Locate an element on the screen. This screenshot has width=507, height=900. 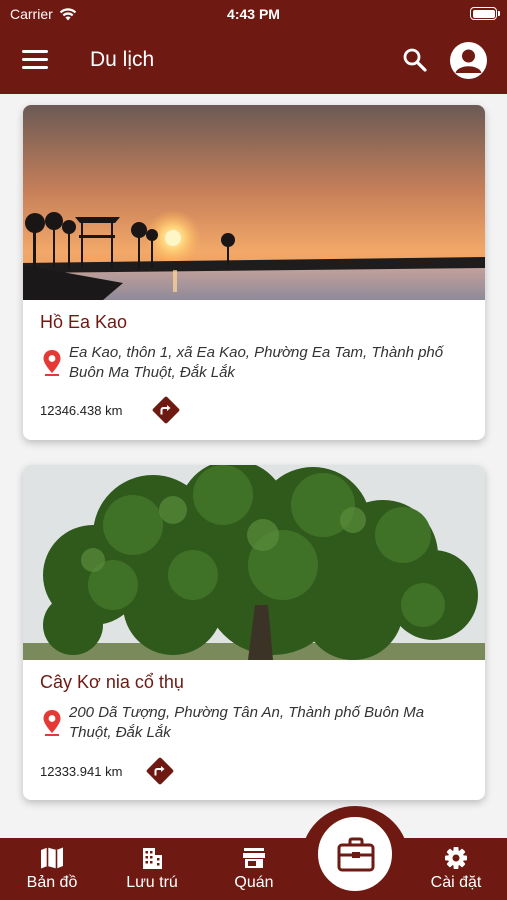
bottom-tab-bar: Bản đồ Lưu trú Quán Cài đặt is located at coordinates (253, 869).